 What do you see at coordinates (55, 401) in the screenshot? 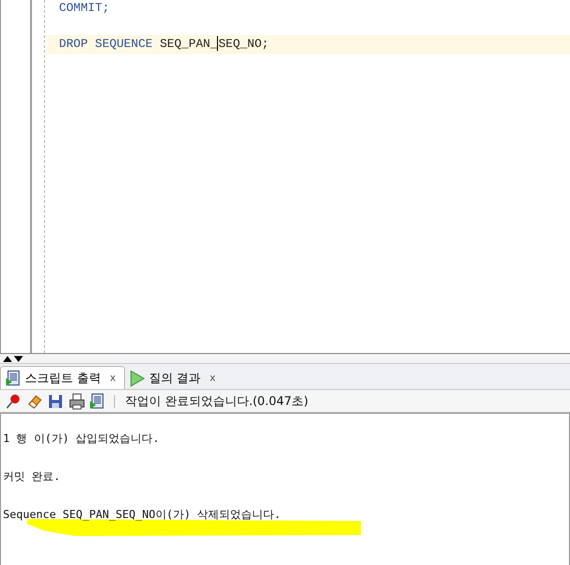
I see `save-icon` at bounding box center [55, 401].